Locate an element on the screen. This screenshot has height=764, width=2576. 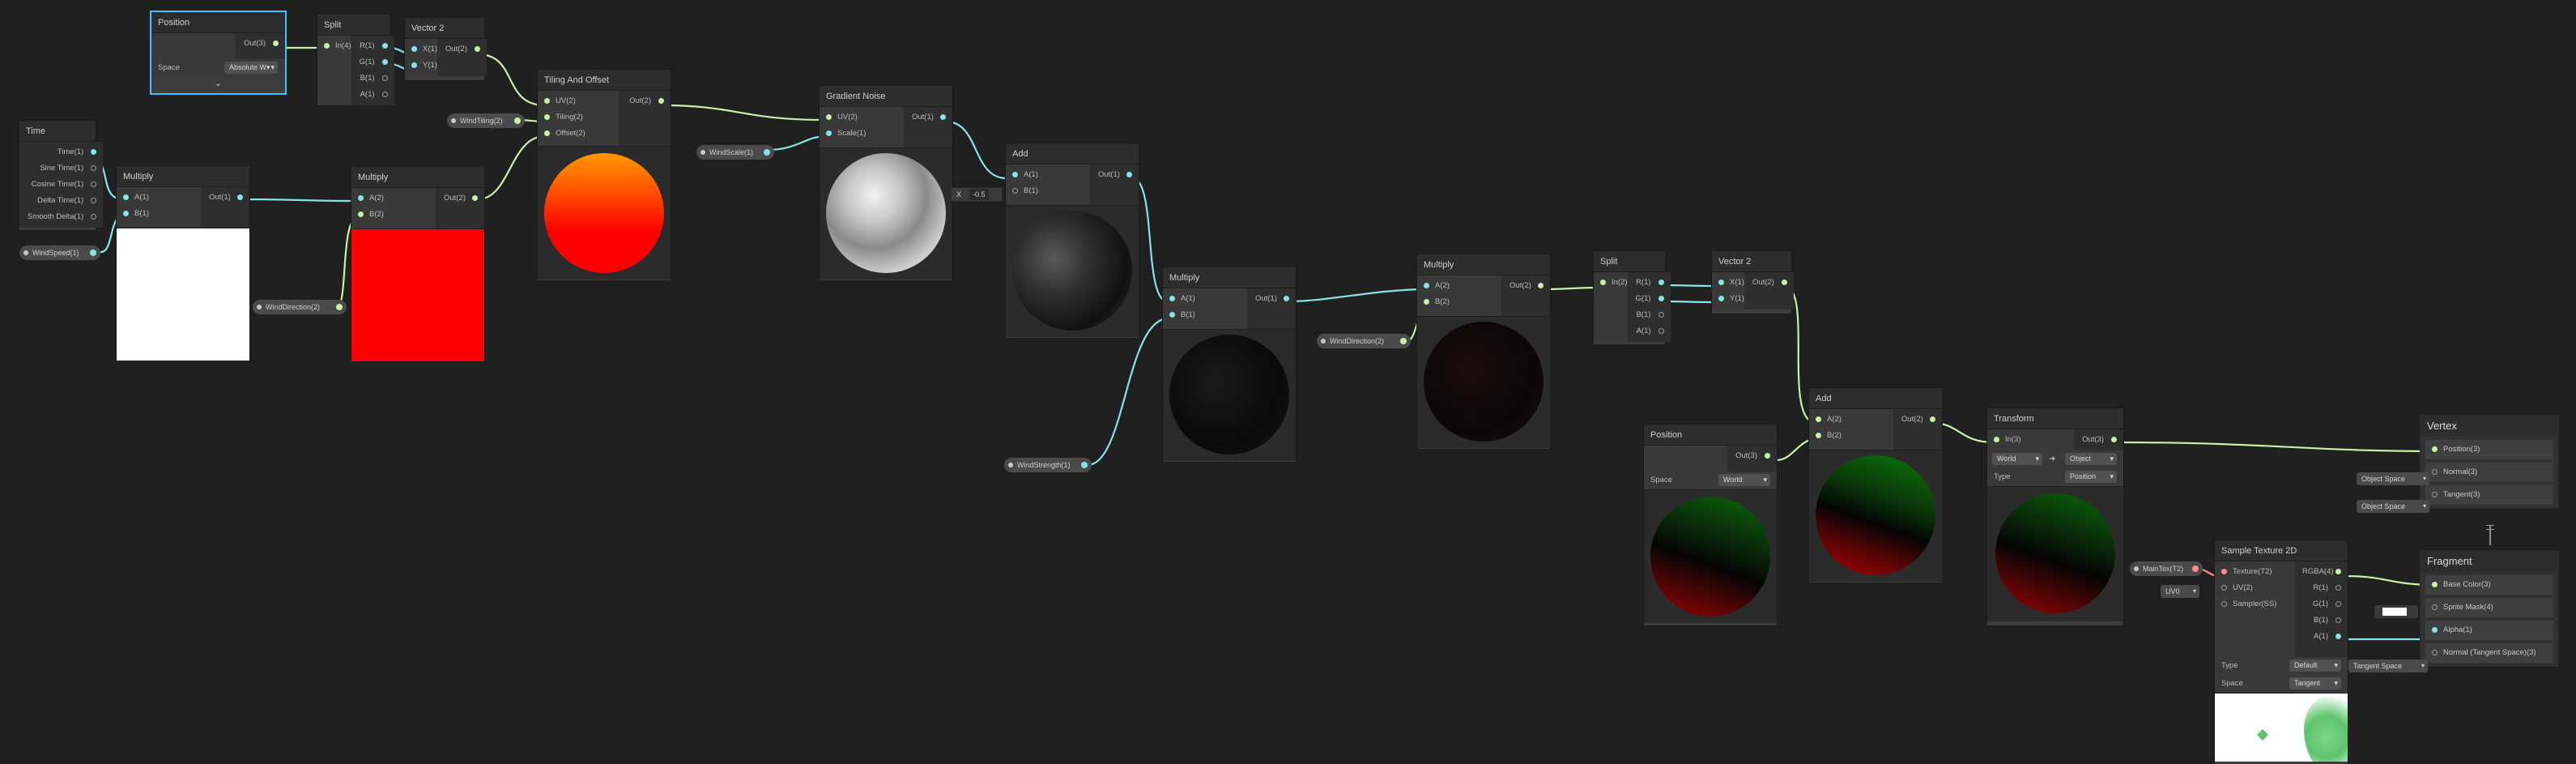
split-node: Split In(2) R(1) G(1) B(1) A(1) is located at coordinates (1632, 297).